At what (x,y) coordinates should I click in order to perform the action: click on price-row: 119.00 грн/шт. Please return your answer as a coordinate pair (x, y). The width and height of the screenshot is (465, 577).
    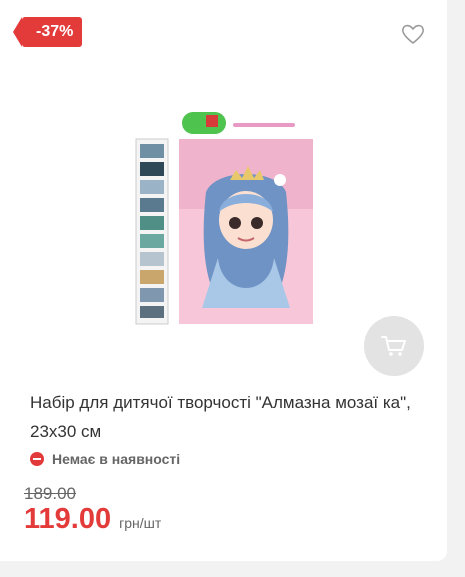
    Looking at the image, I should click on (92, 519).